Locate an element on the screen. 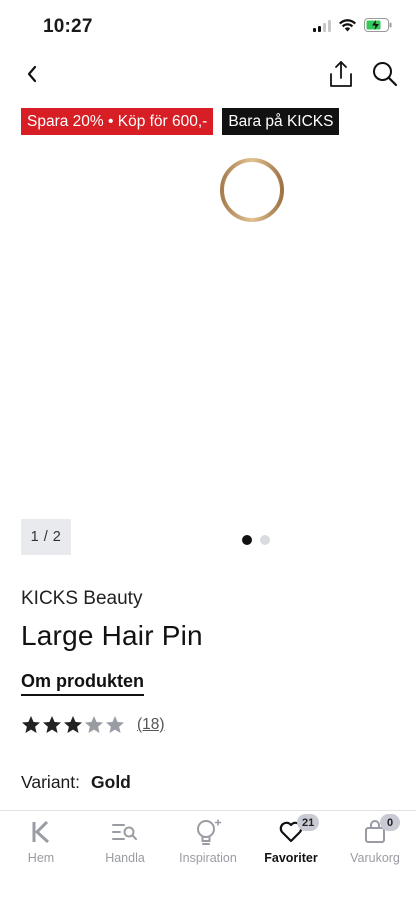 This screenshot has width=416, height=900. rating-stars is located at coordinates (73, 725).